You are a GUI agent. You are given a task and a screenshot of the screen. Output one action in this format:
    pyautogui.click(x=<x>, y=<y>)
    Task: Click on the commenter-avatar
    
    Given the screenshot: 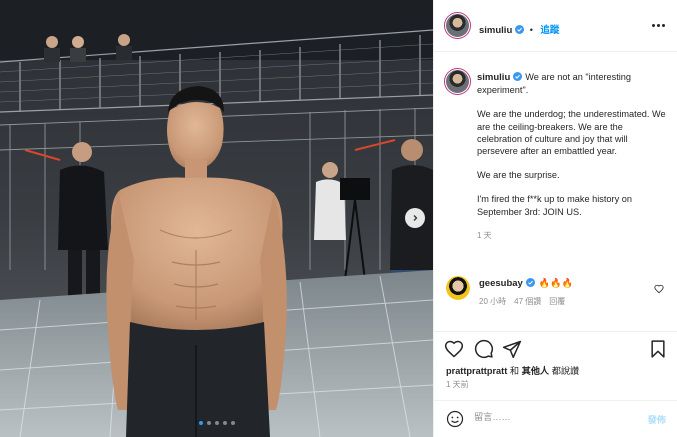 What is the action you would take?
    pyautogui.click(x=458, y=288)
    